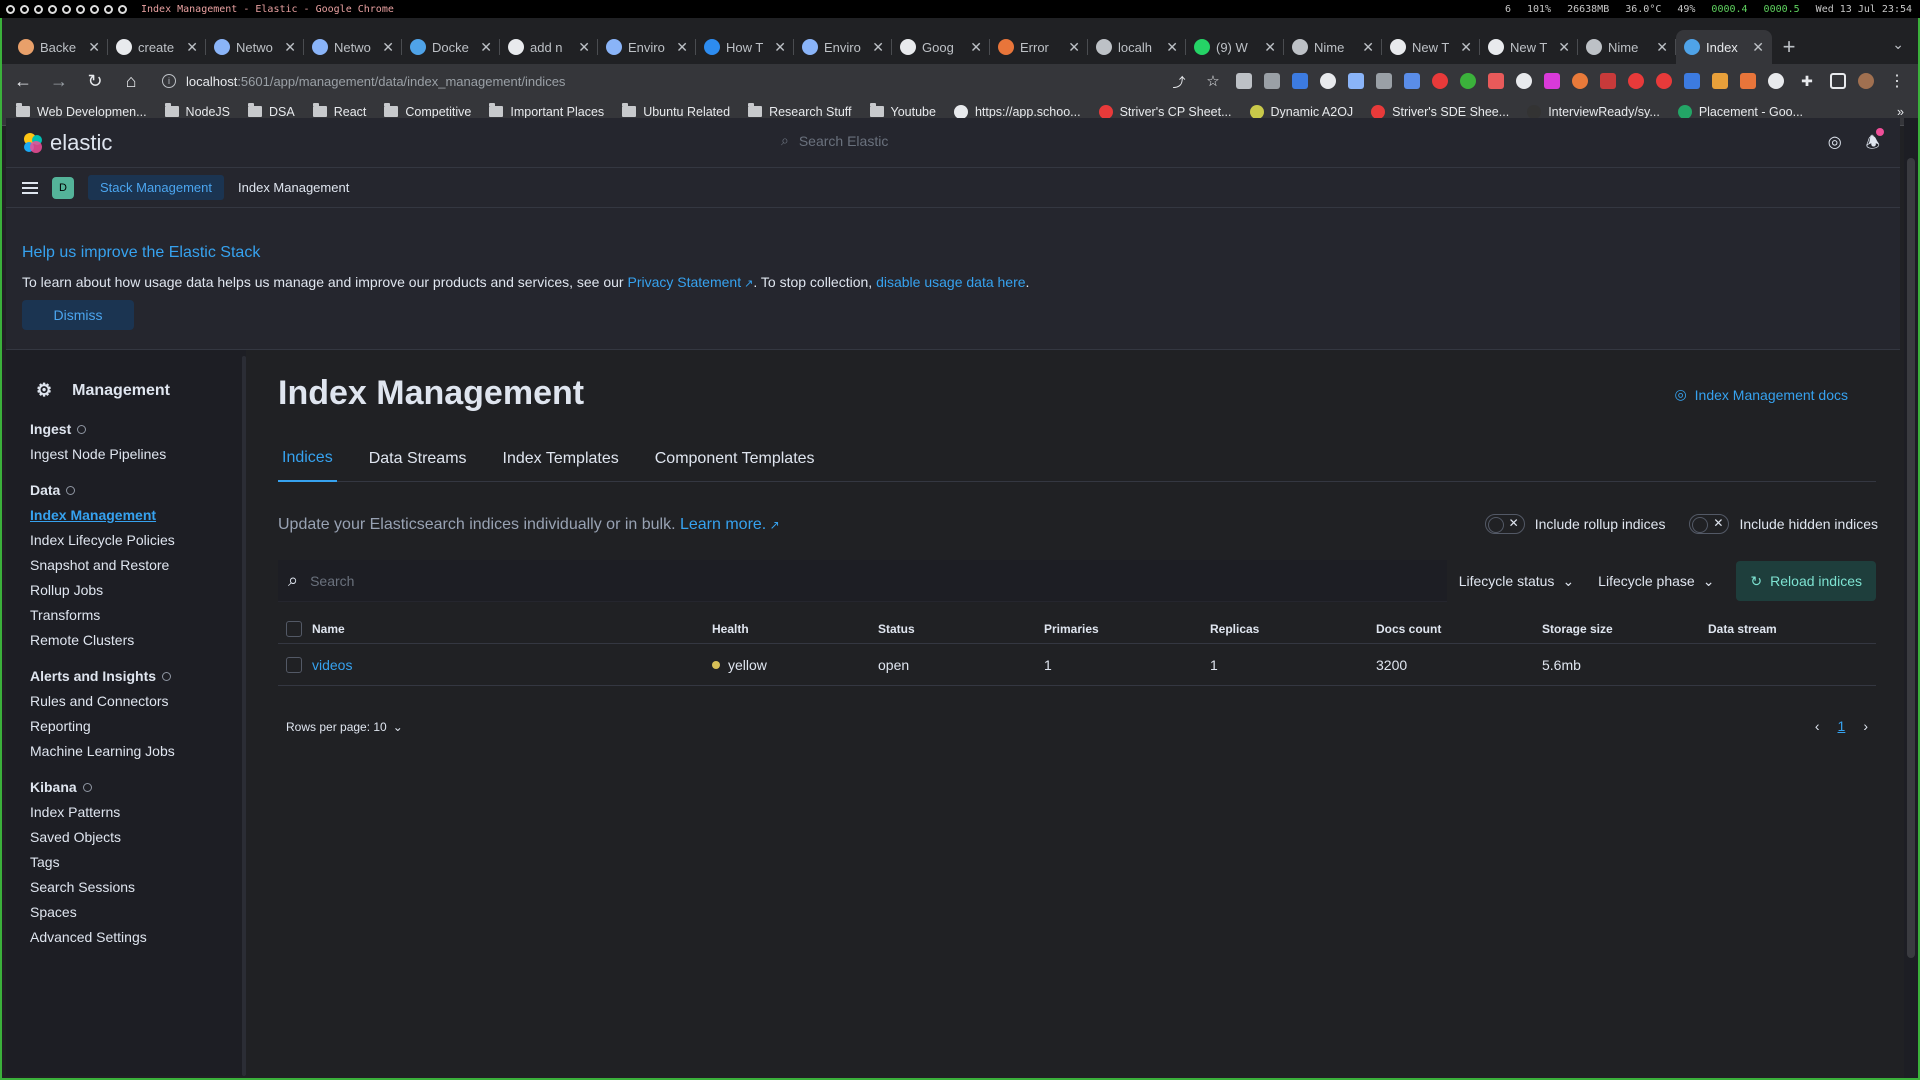 The image size is (1920, 1080). What do you see at coordinates (138, 515) in the screenshot?
I see `sidenav-item: Index Management` at bounding box center [138, 515].